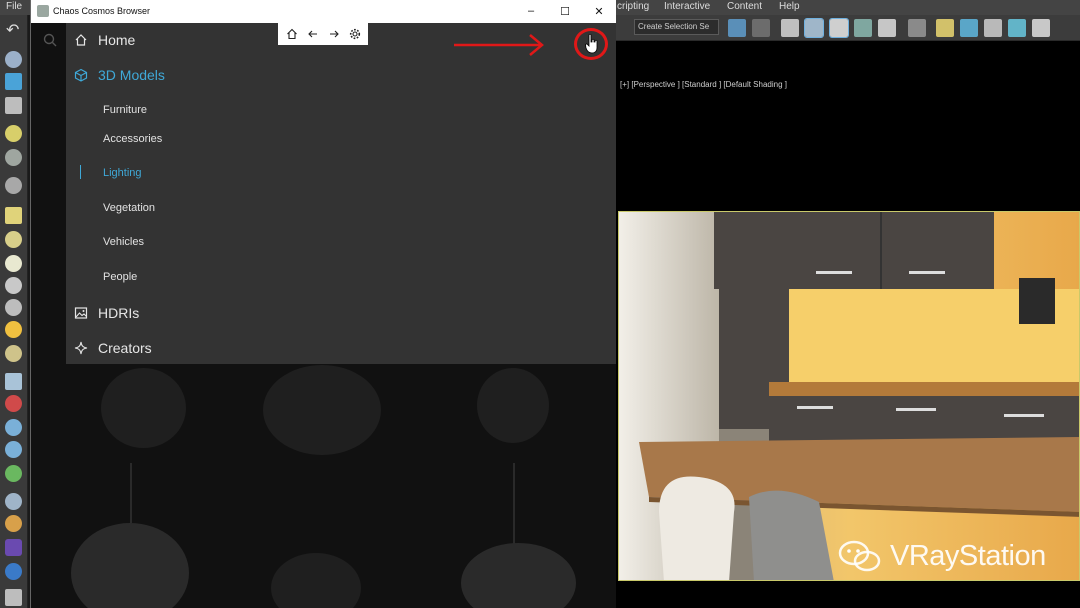 The height and width of the screenshot is (608, 1080). What do you see at coordinates (129, 208) in the screenshot?
I see `subcategory-vegetation: Vegetation` at bounding box center [129, 208].